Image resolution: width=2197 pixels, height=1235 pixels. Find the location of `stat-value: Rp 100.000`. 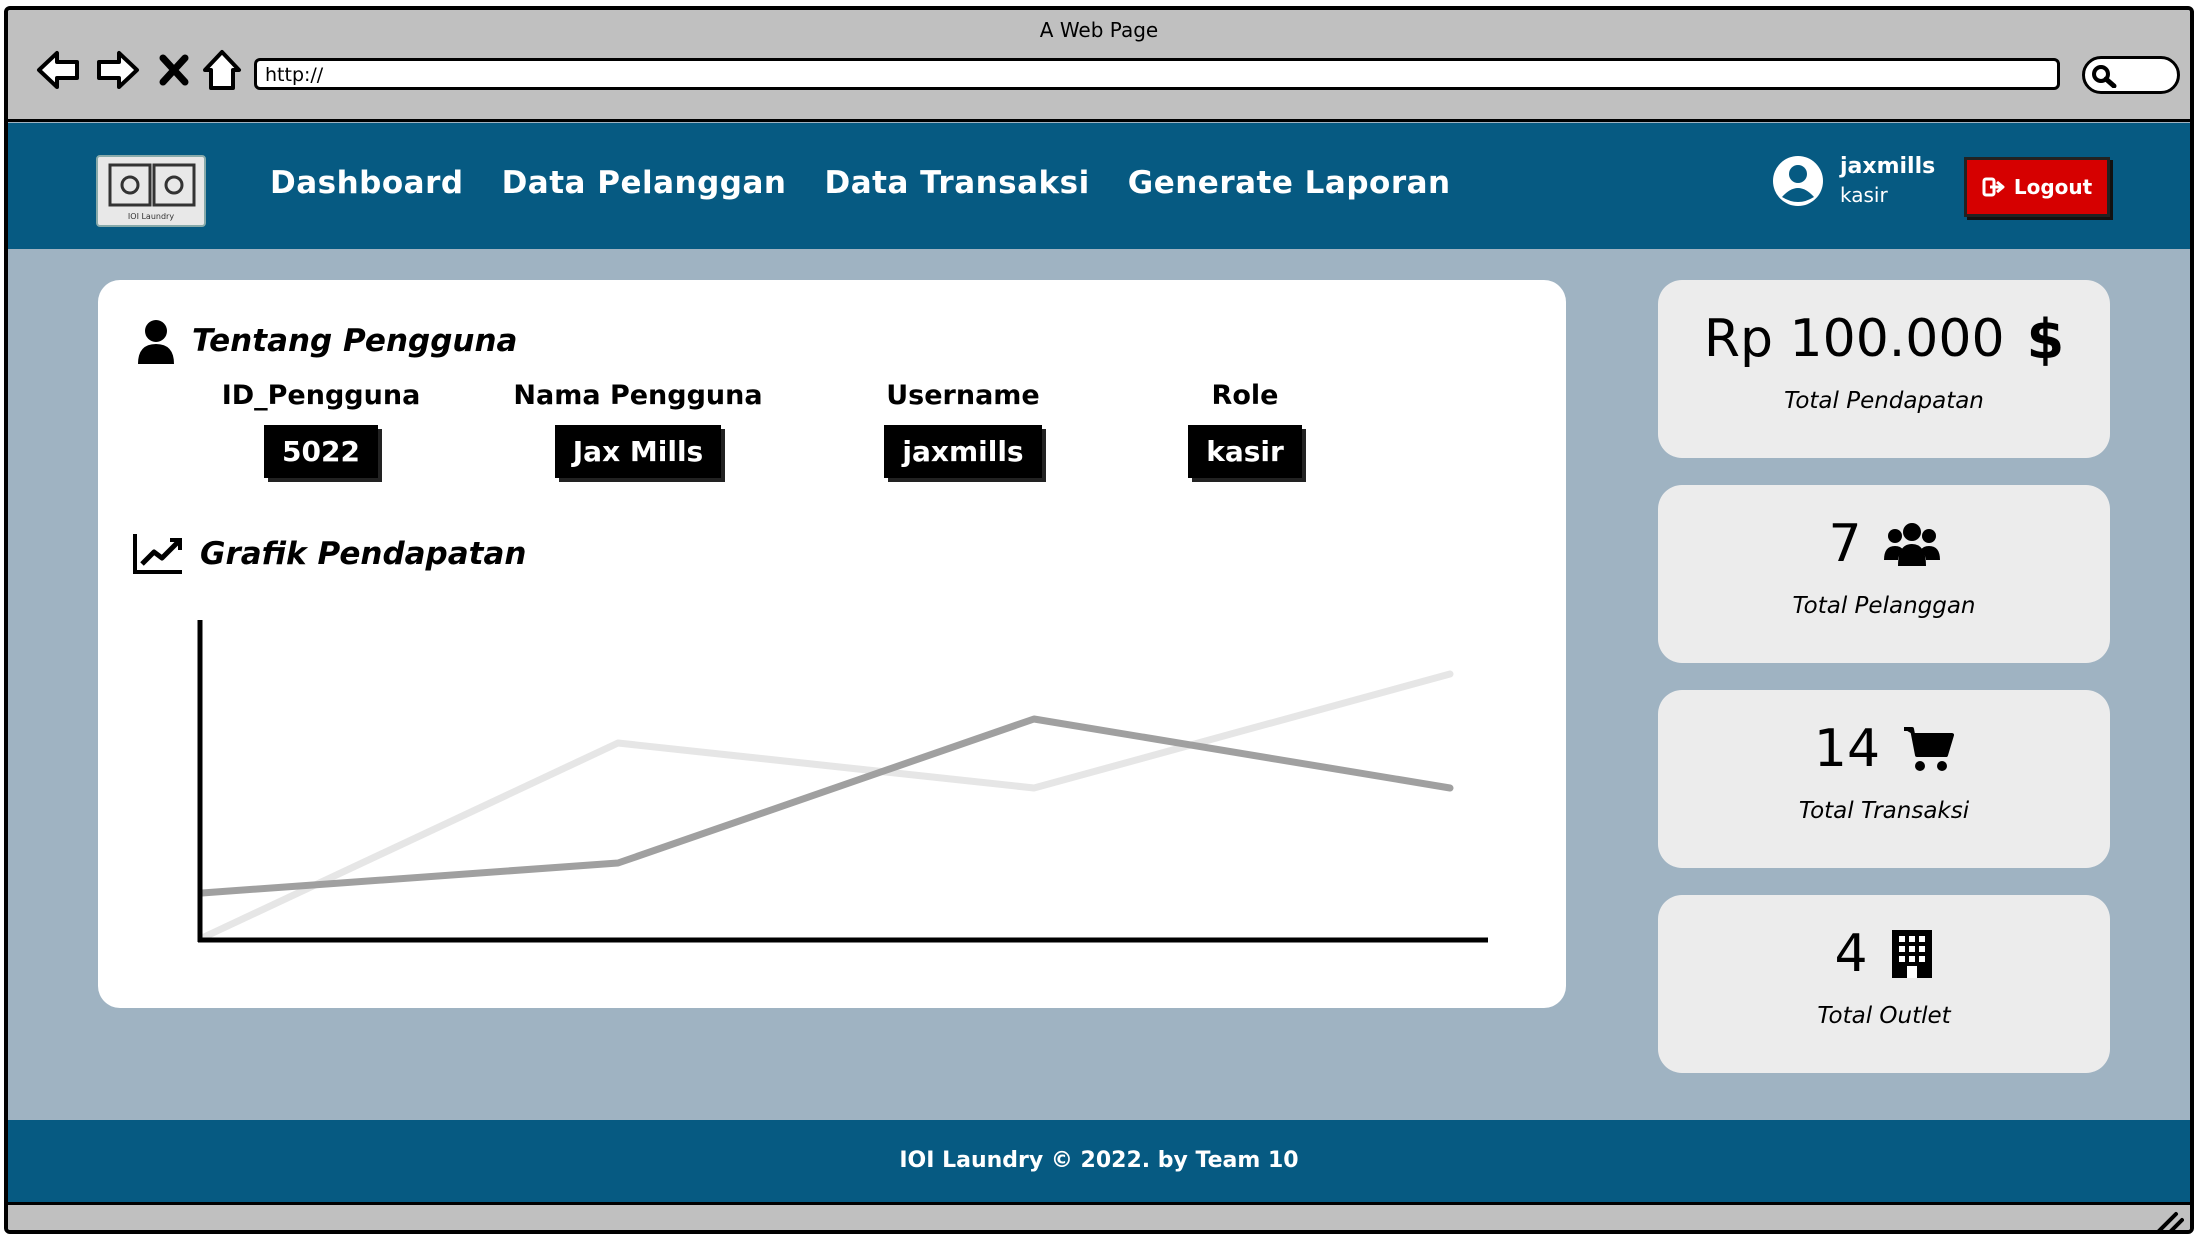

stat-value: Rp 100.000 is located at coordinates (1854, 339).